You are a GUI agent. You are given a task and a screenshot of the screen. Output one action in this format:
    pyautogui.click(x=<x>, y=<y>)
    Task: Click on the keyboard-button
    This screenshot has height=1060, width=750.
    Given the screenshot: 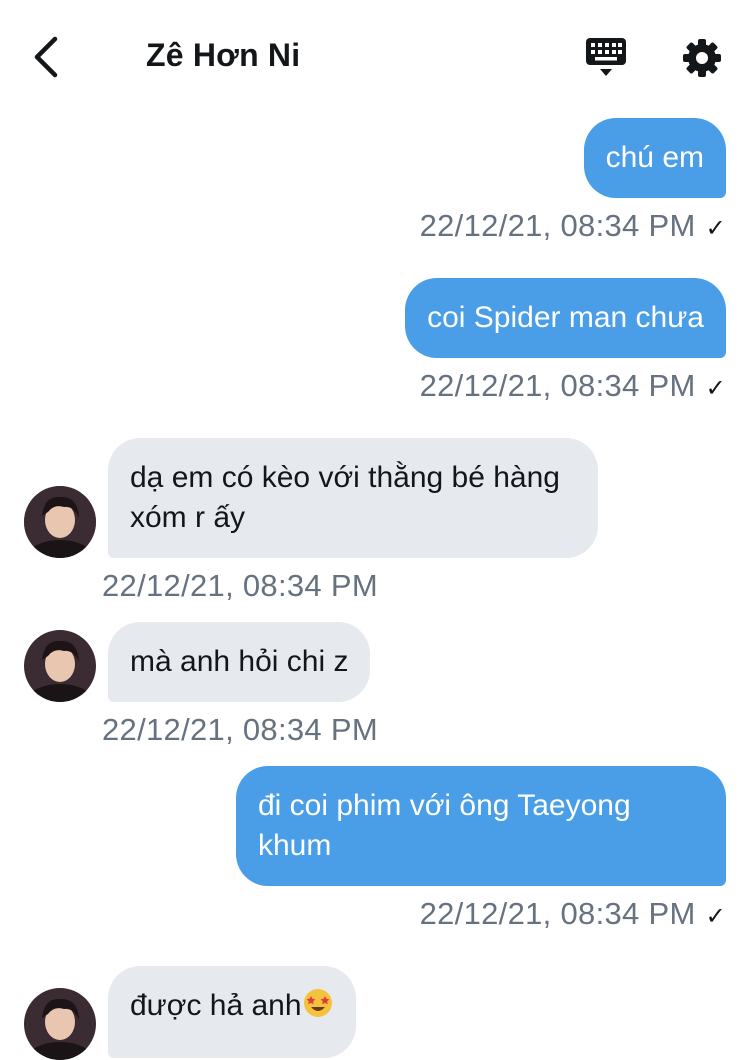 What is the action you would take?
    pyautogui.click(x=606, y=58)
    